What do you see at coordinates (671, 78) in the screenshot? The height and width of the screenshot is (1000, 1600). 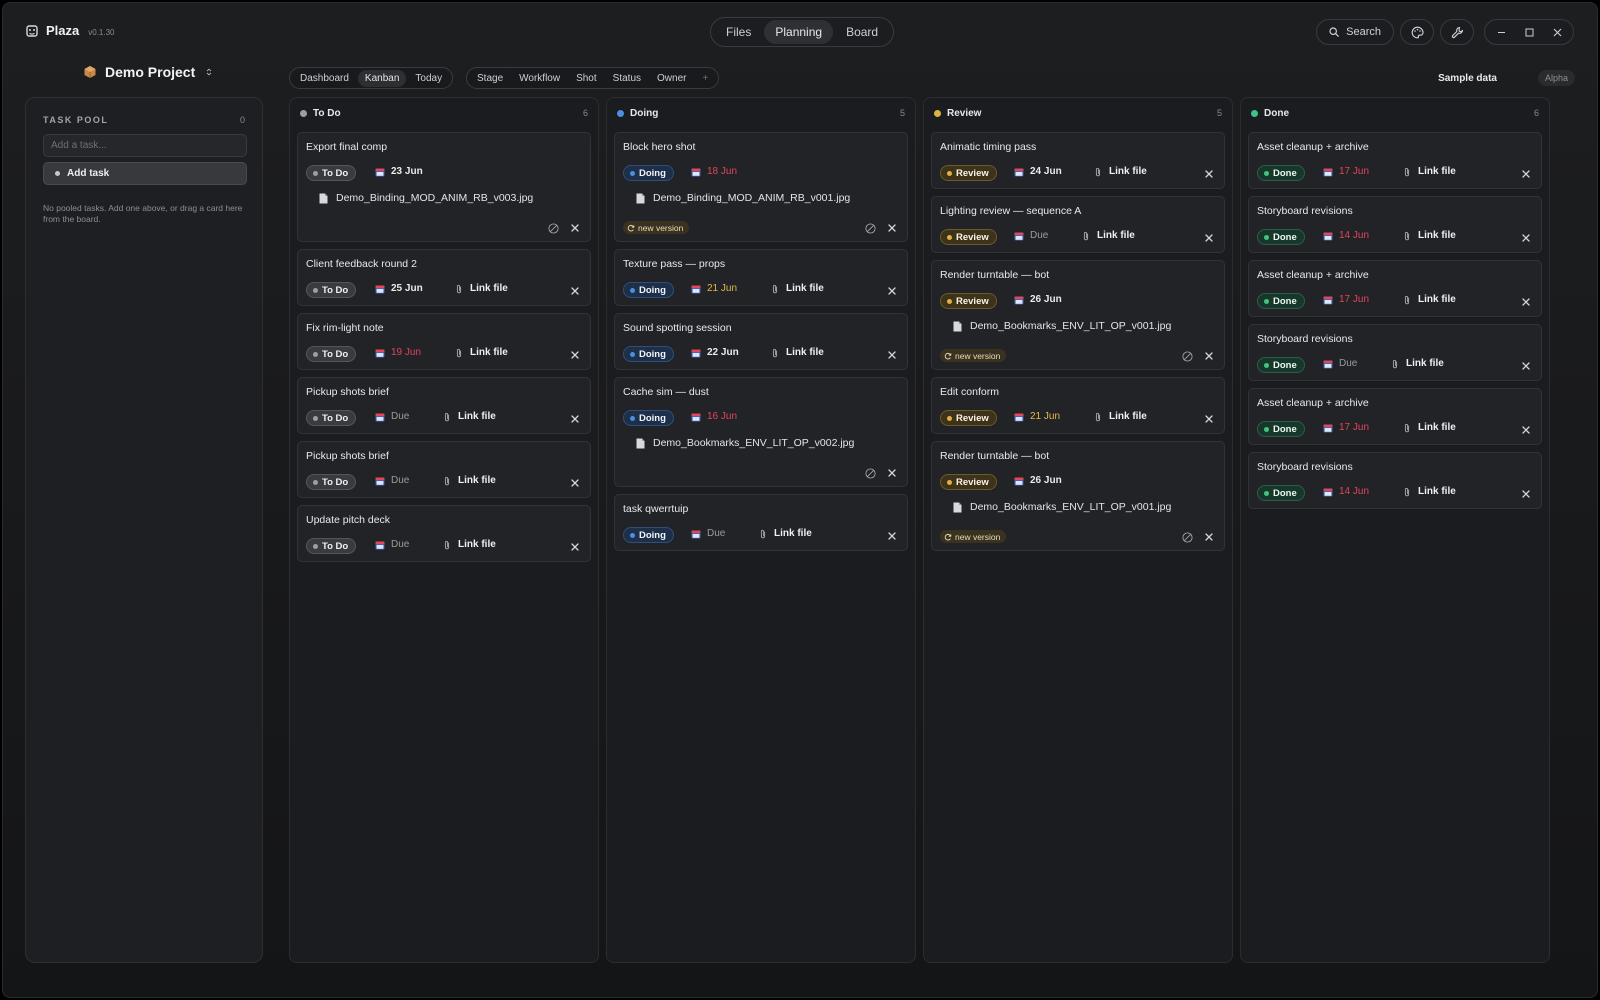 I see `group-owner: Owner` at bounding box center [671, 78].